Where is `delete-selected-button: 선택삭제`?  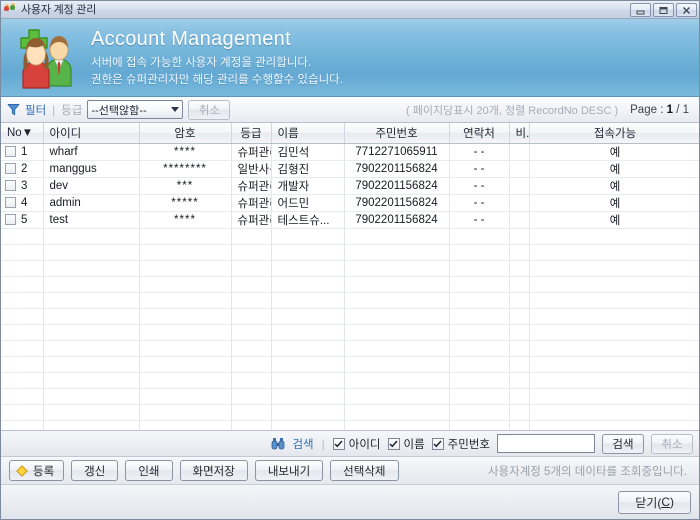
delete-selected-button: 선택삭제 is located at coordinates (364, 470).